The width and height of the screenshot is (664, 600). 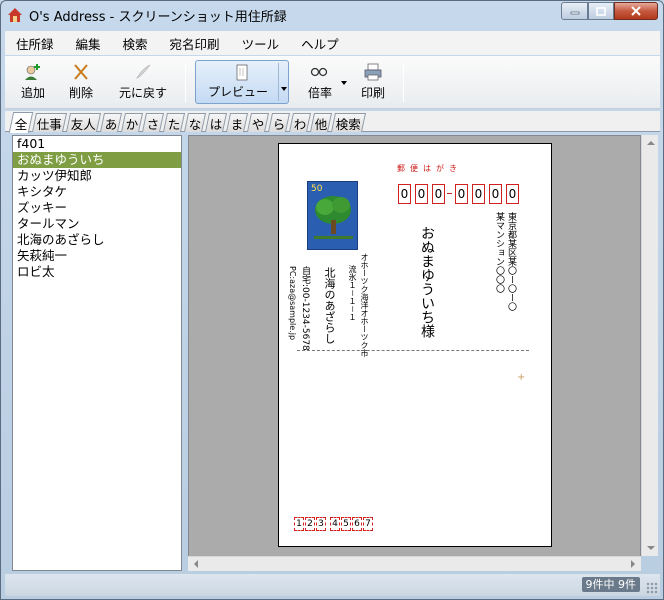 What do you see at coordinates (633, 564) in the screenshot?
I see `scroll-right-icon` at bounding box center [633, 564].